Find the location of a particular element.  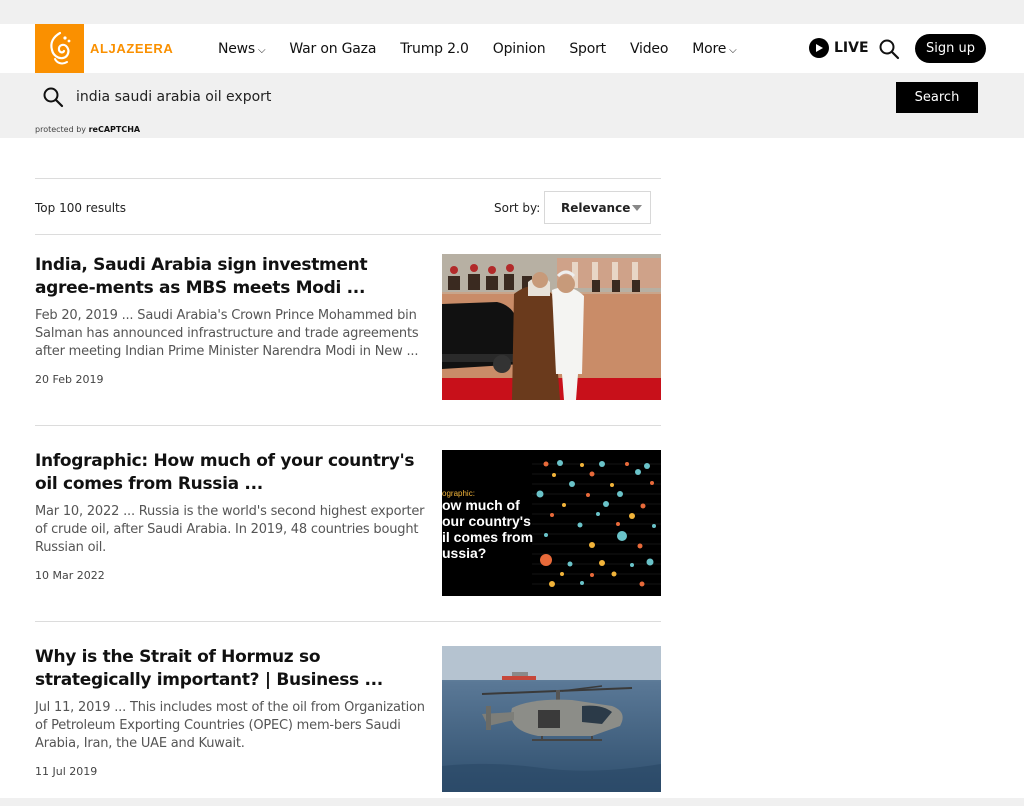

nav-item-opinion: Opinion is located at coordinates (519, 49).